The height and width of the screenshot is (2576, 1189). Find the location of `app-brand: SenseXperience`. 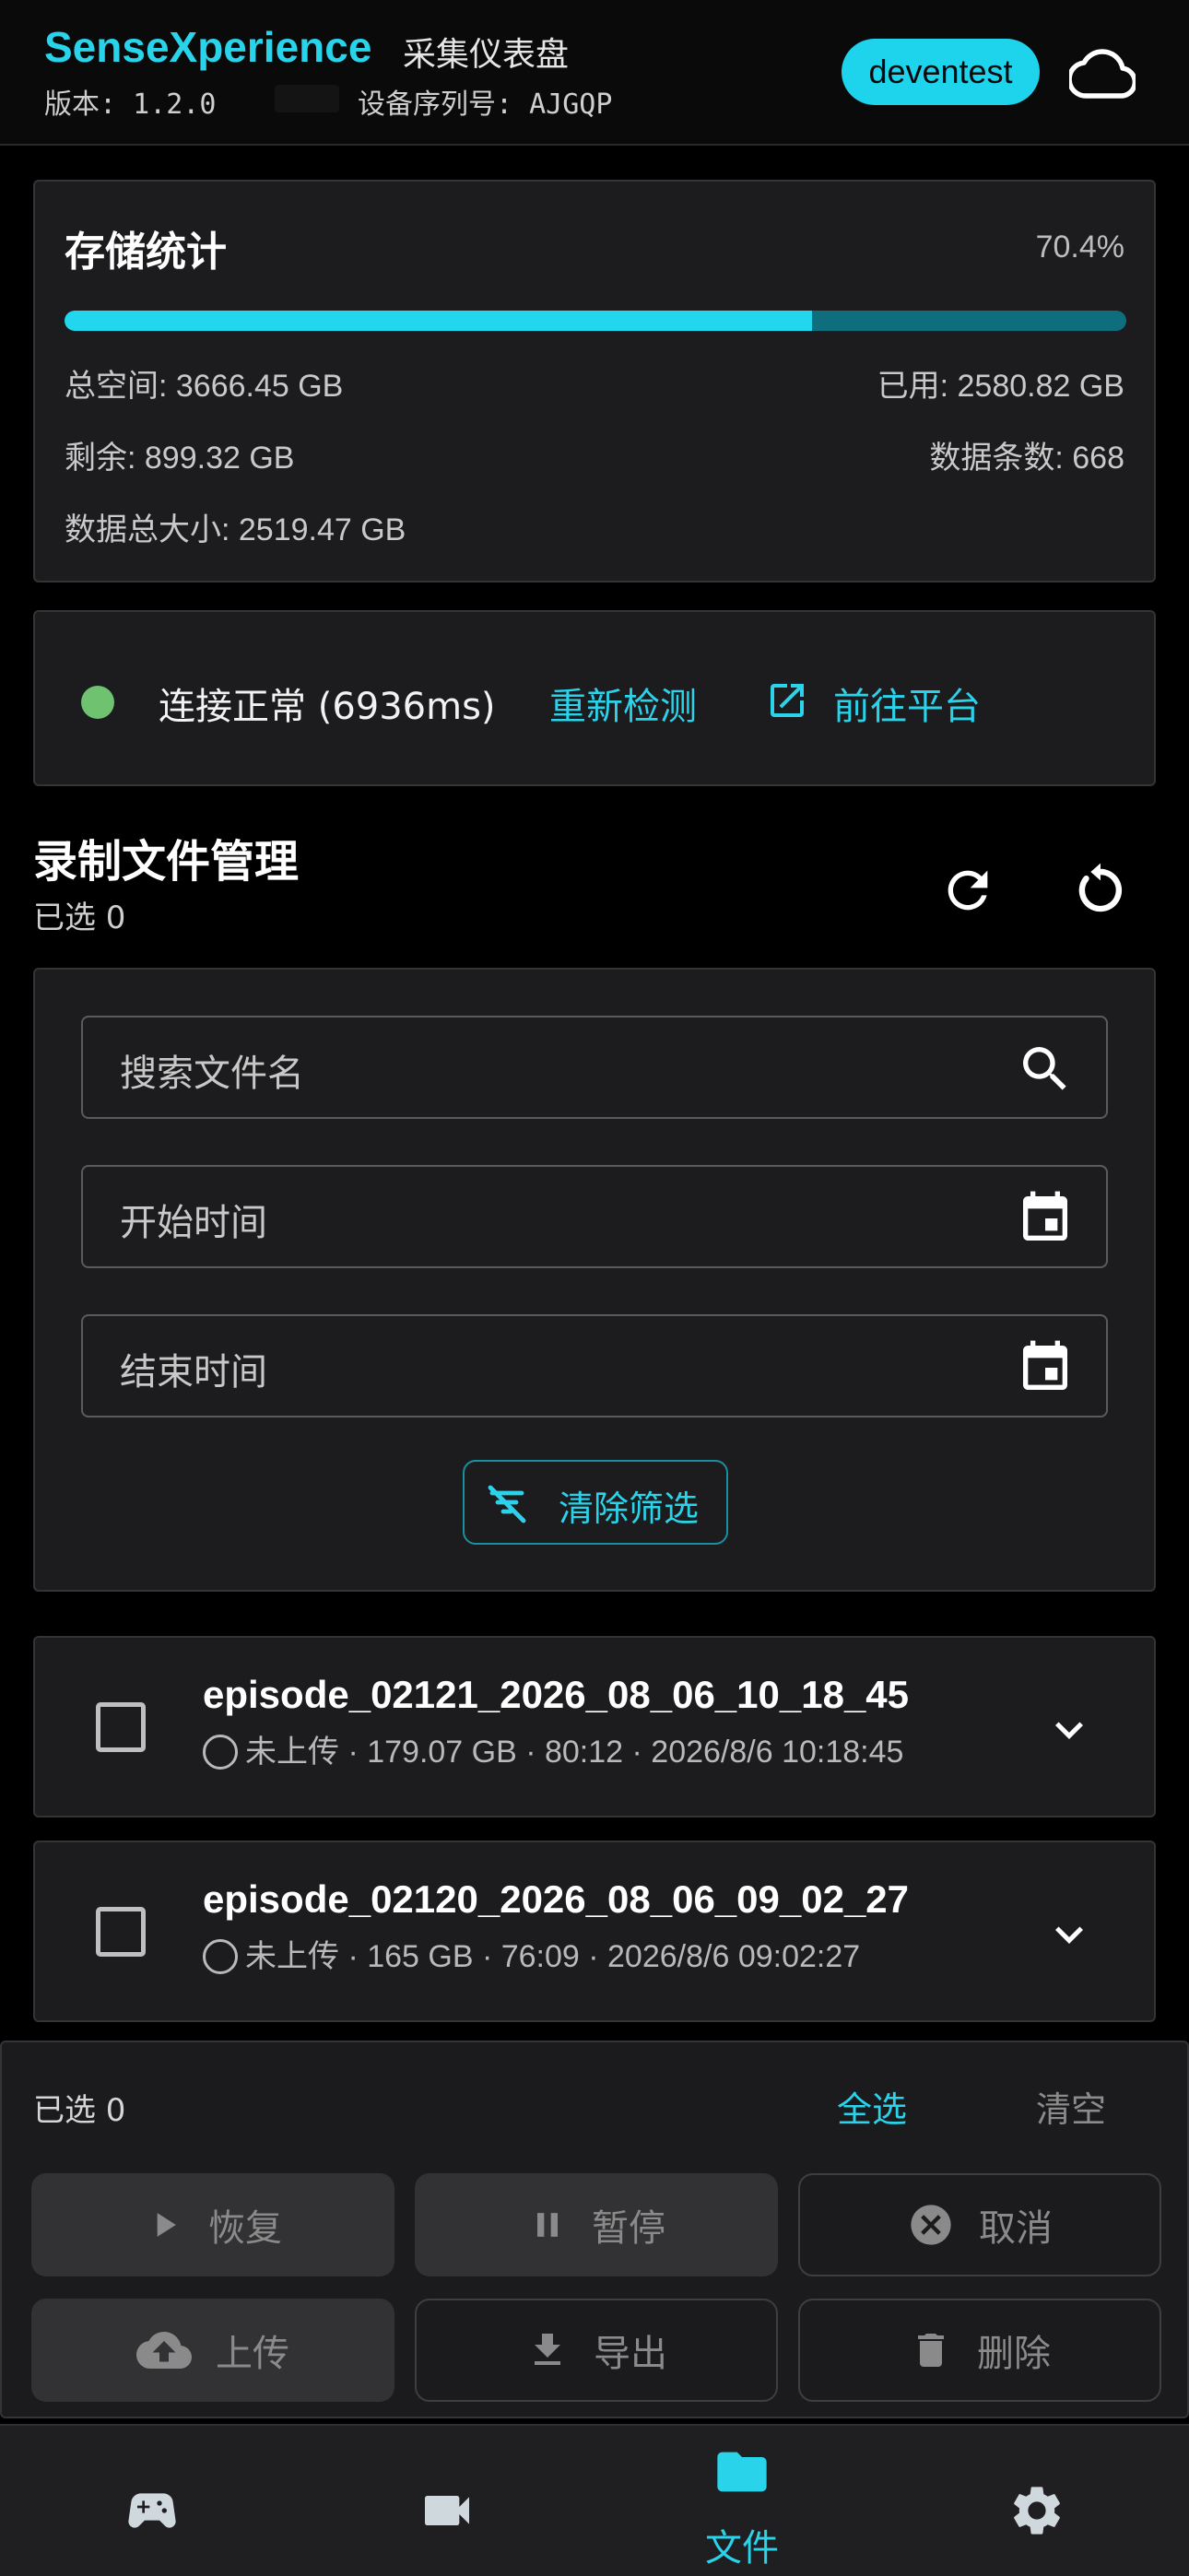

app-brand: SenseXperience is located at coordinates (208, 47).